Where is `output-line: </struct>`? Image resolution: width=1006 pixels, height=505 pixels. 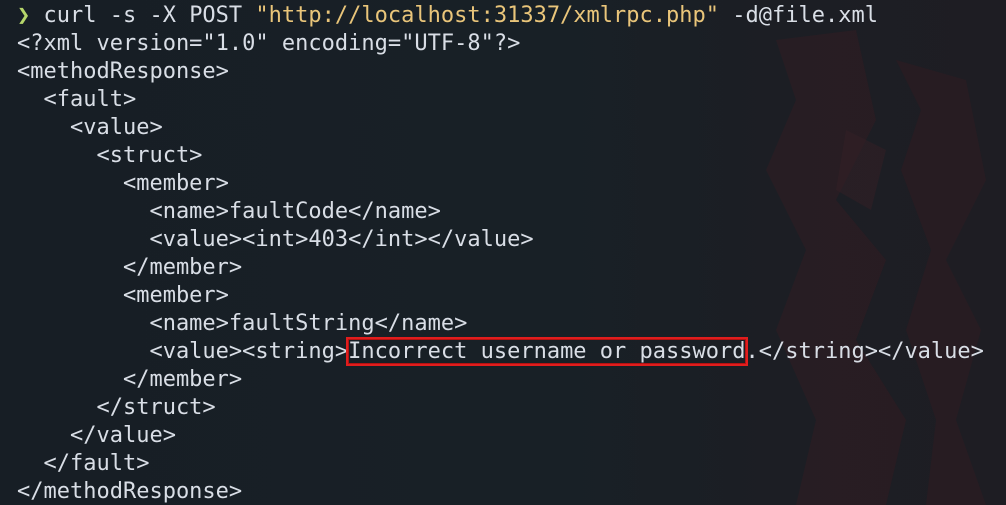
output-line: </struct> is located at coordinates (116, 407).